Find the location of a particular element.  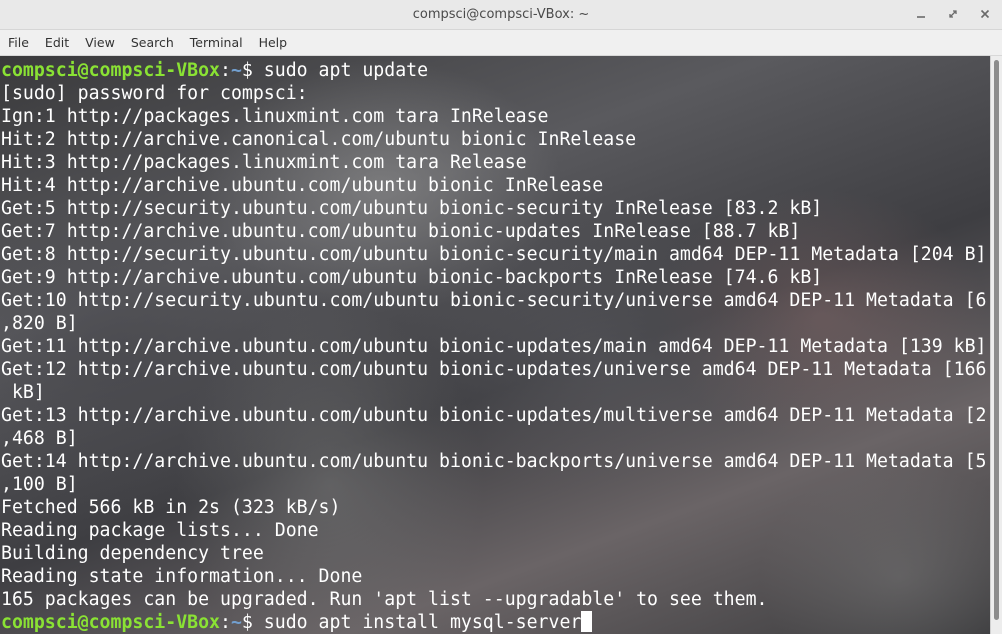

maximize-icon is located at coordinates (953, 14).